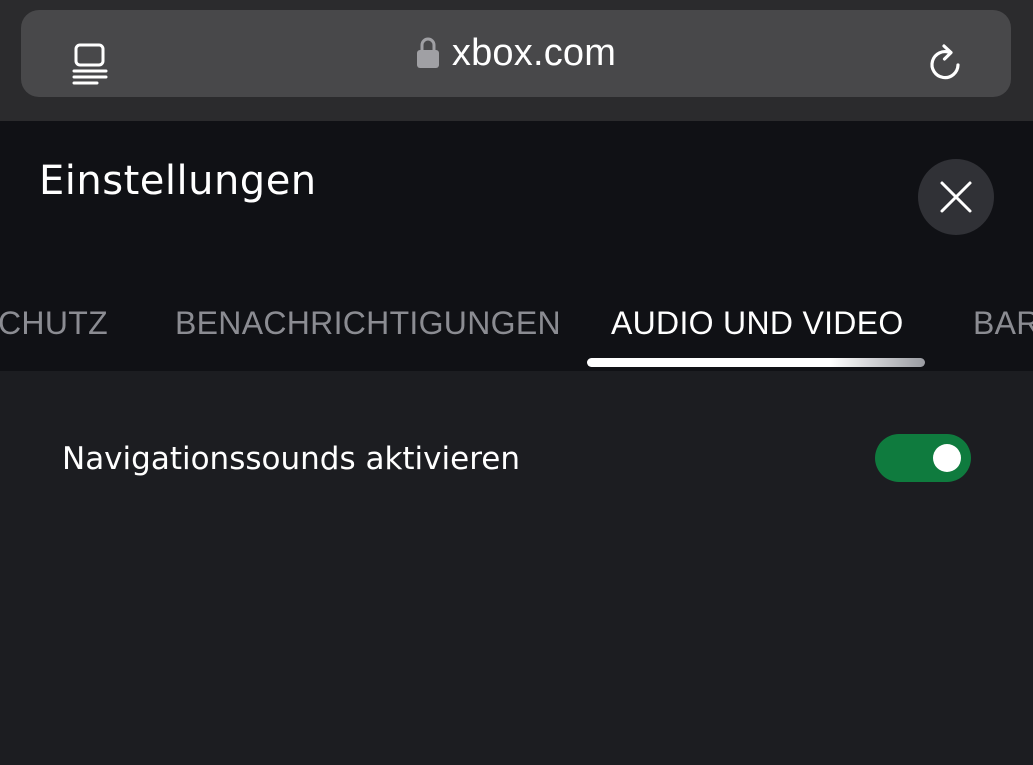  What do you see at coordinates (757, 323) in the screenshot?
I see `tab-audio-und-video: AUDIO UND VIDEO` at bounding box center [757, 323].